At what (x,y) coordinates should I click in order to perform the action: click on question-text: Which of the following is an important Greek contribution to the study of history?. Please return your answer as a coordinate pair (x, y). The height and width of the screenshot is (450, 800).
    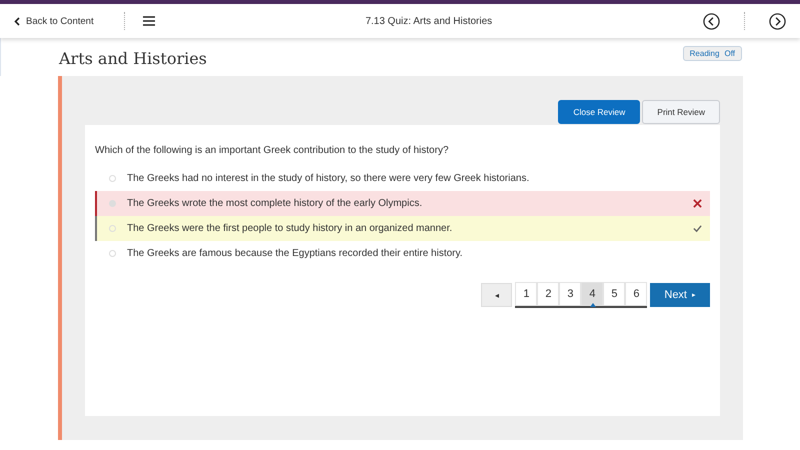
    Looking at the image, I should click on (272, 150).